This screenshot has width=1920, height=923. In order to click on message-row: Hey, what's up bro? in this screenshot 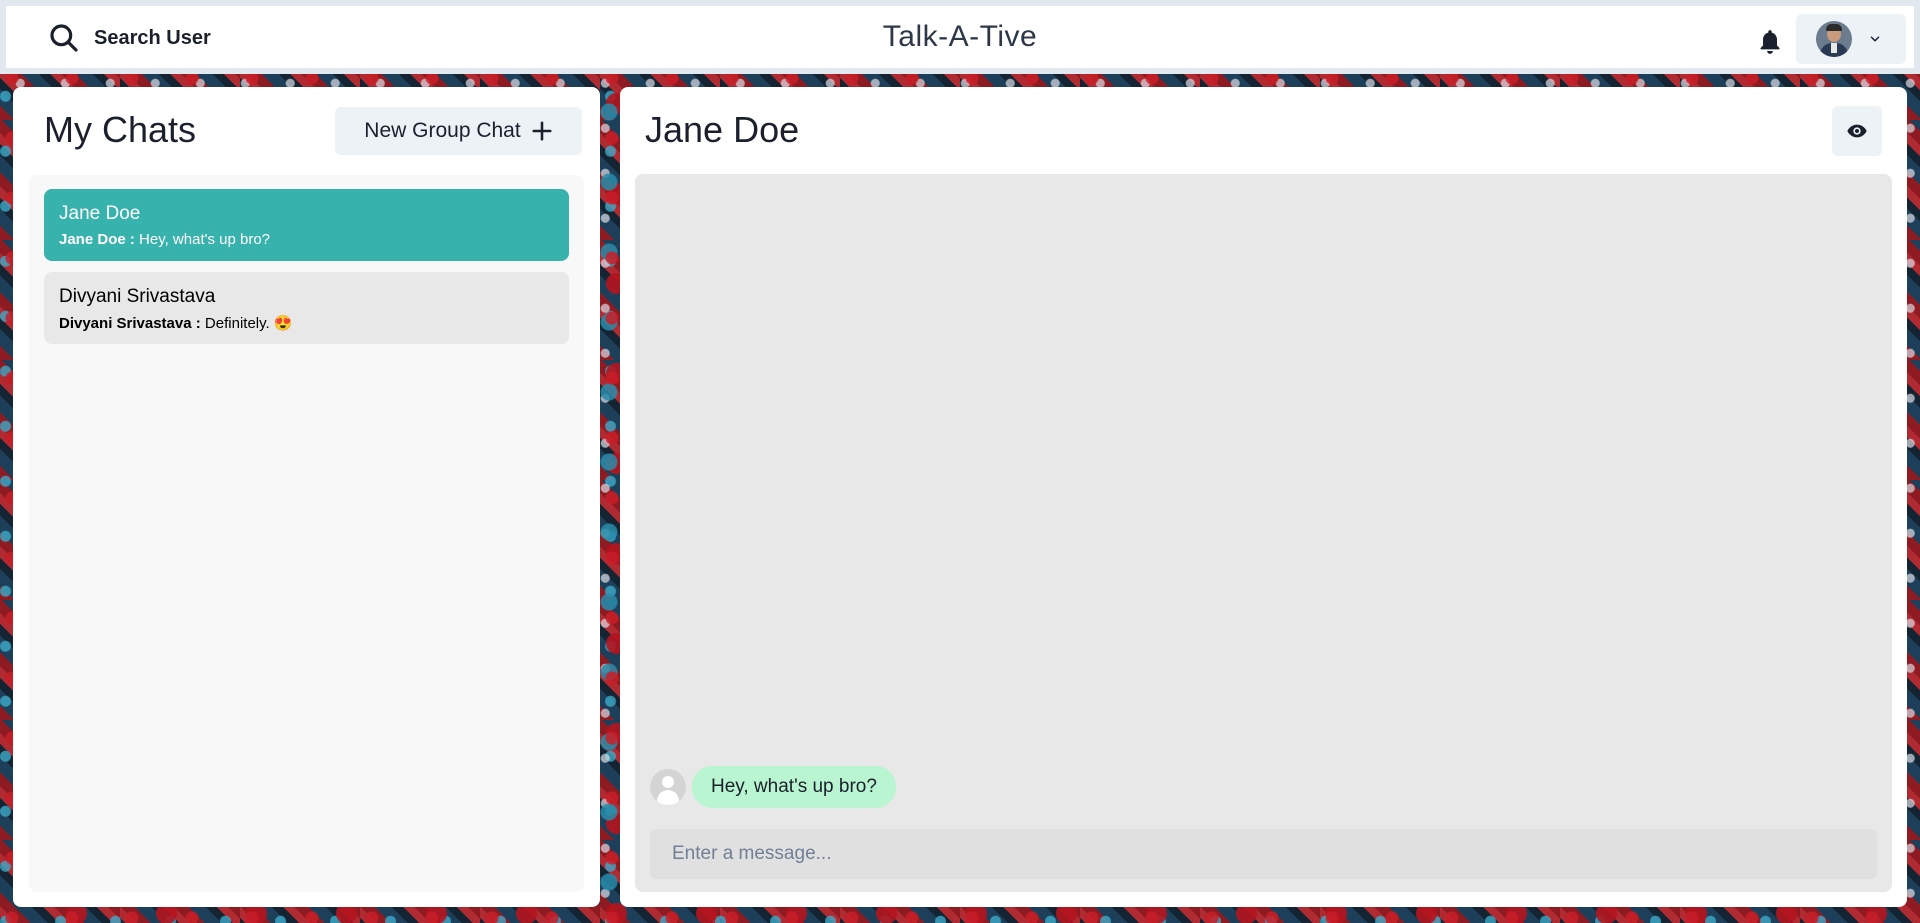, I will do `click(773, 787)`.